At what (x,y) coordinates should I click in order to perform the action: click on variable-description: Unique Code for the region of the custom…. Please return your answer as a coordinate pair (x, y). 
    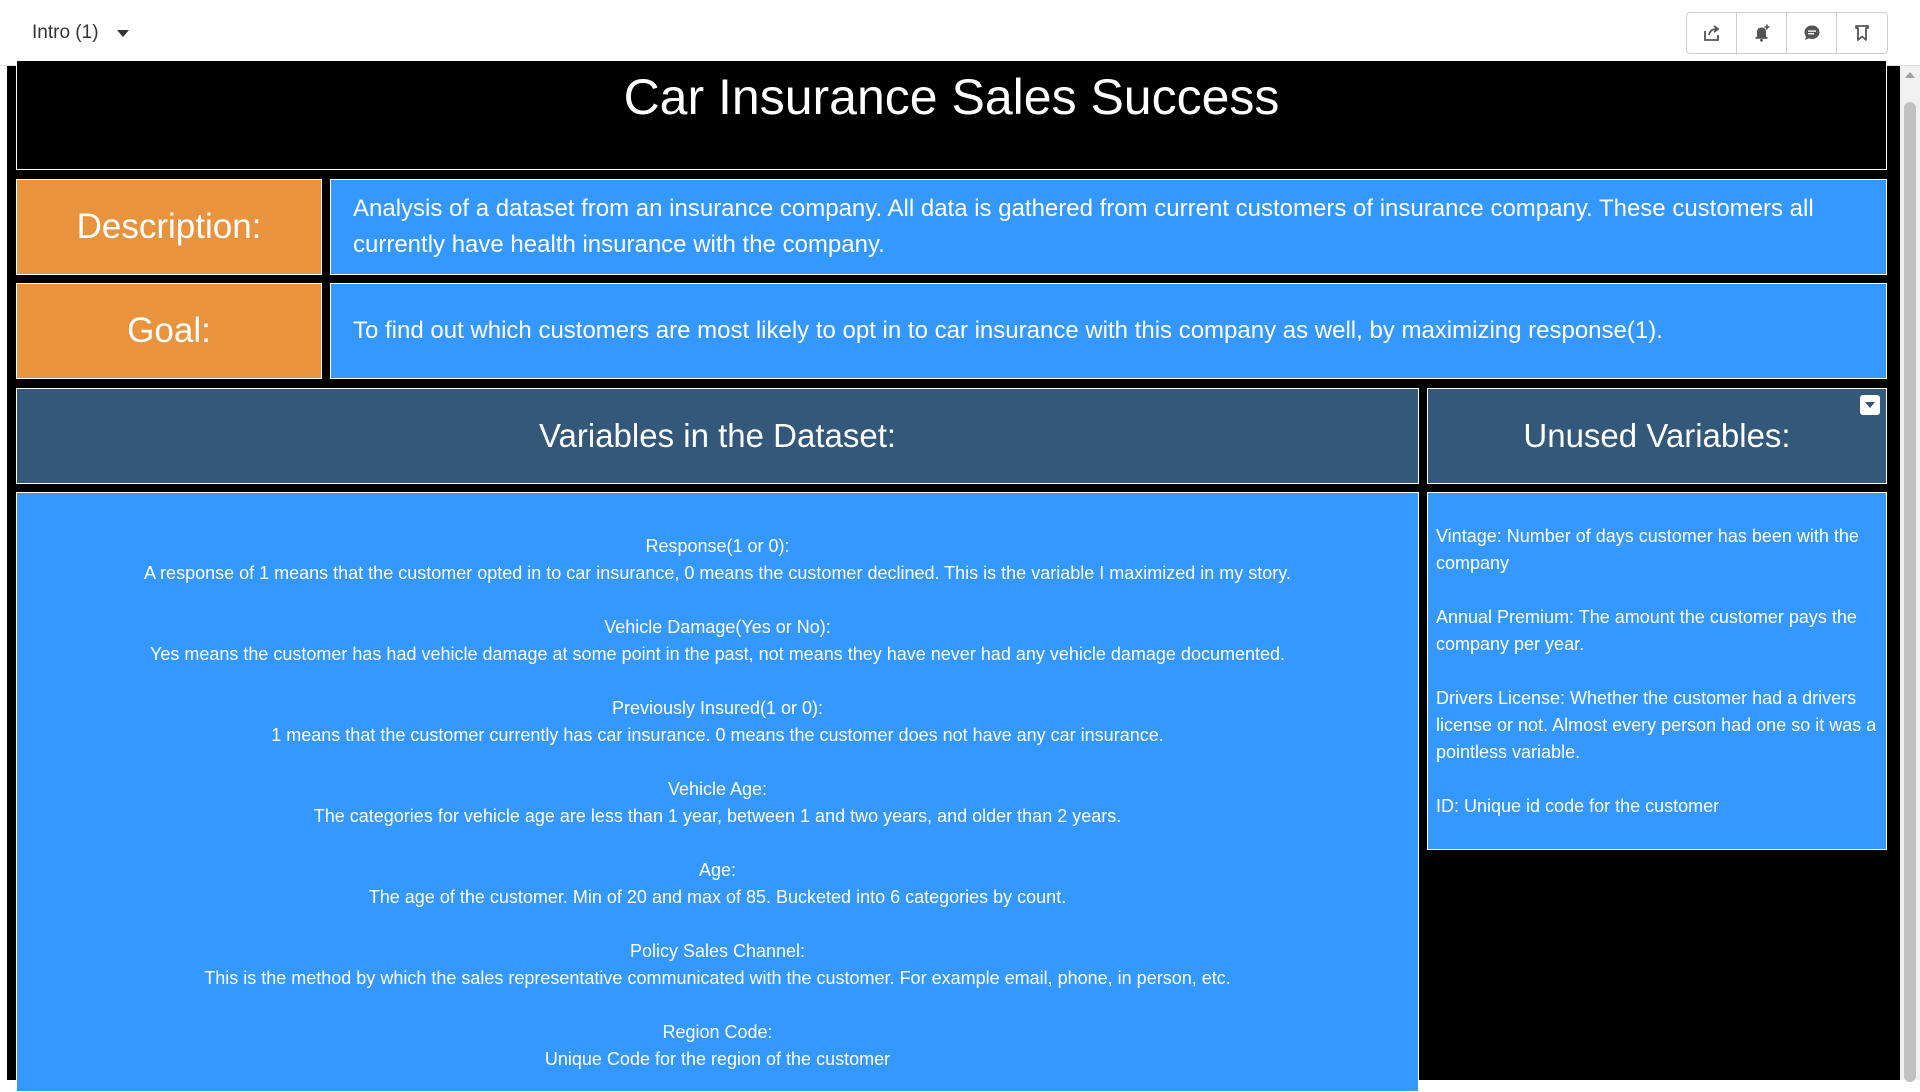
    Looking at the image, I should click on (717, 1059).